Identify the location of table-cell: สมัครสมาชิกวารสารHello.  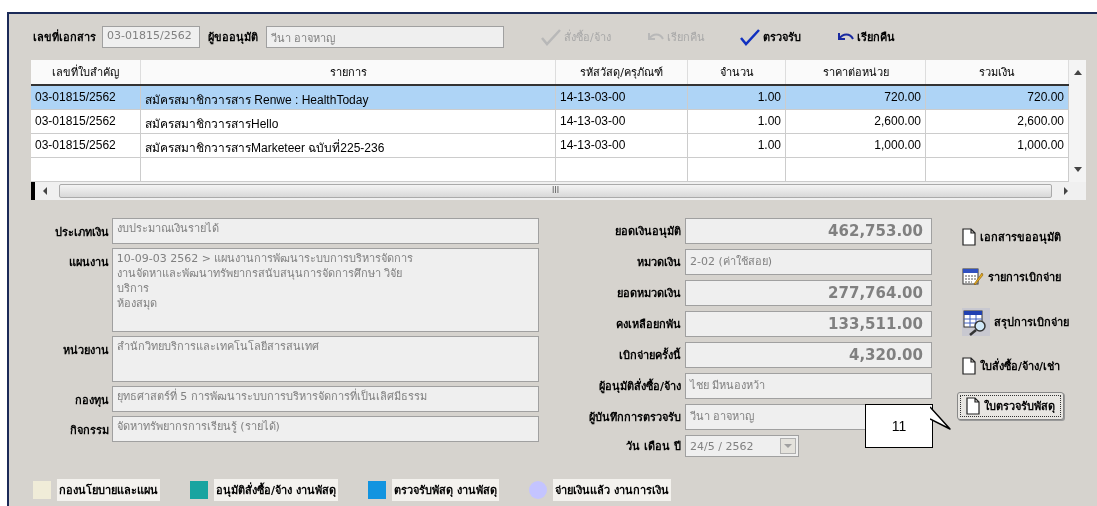
(348, 121).